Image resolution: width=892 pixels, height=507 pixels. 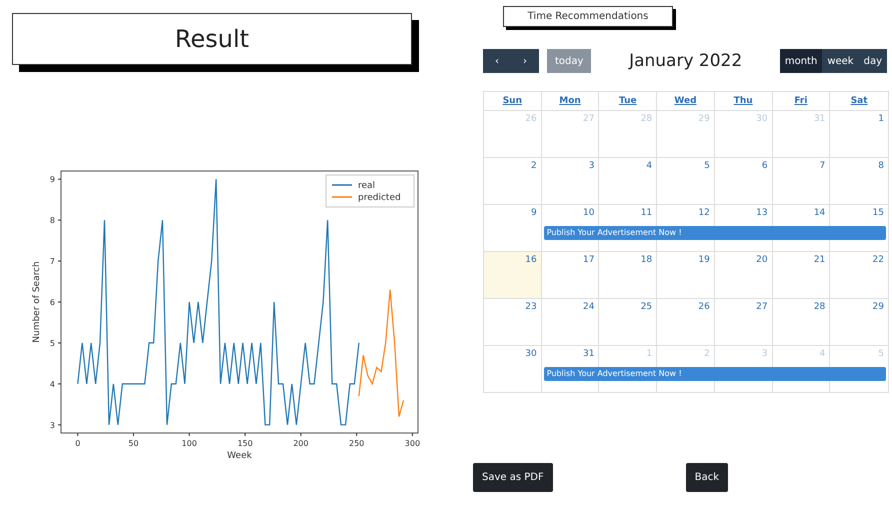 I want to click on x-tick: 250, so click(x=356, y=440).